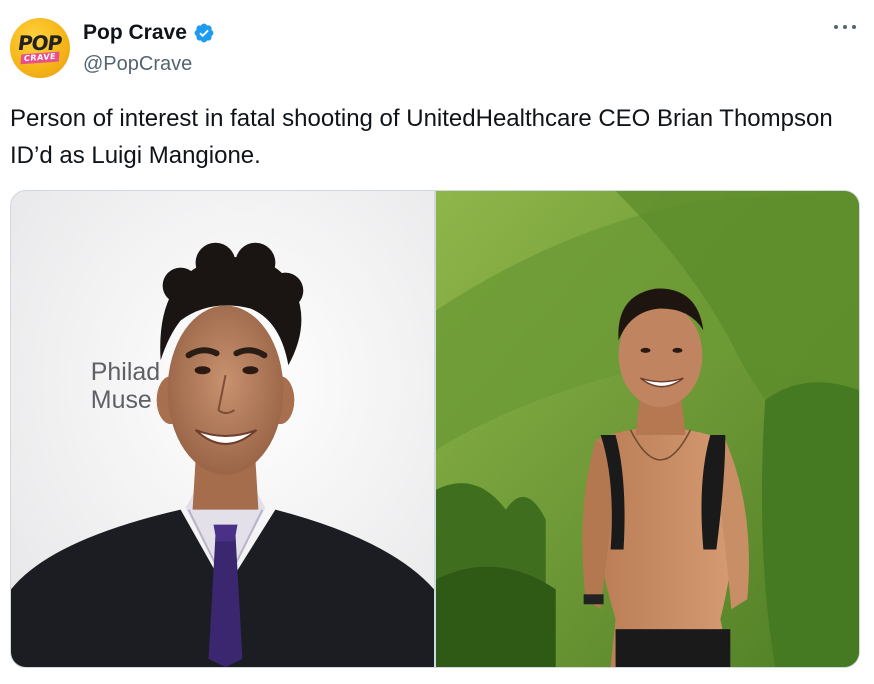 Image resolution: width=874 pixels, height=684 pixels. Describe the element at coordinates (135, 33) in the screenshot. I see `author-display-name: Pop Crave` at that location.